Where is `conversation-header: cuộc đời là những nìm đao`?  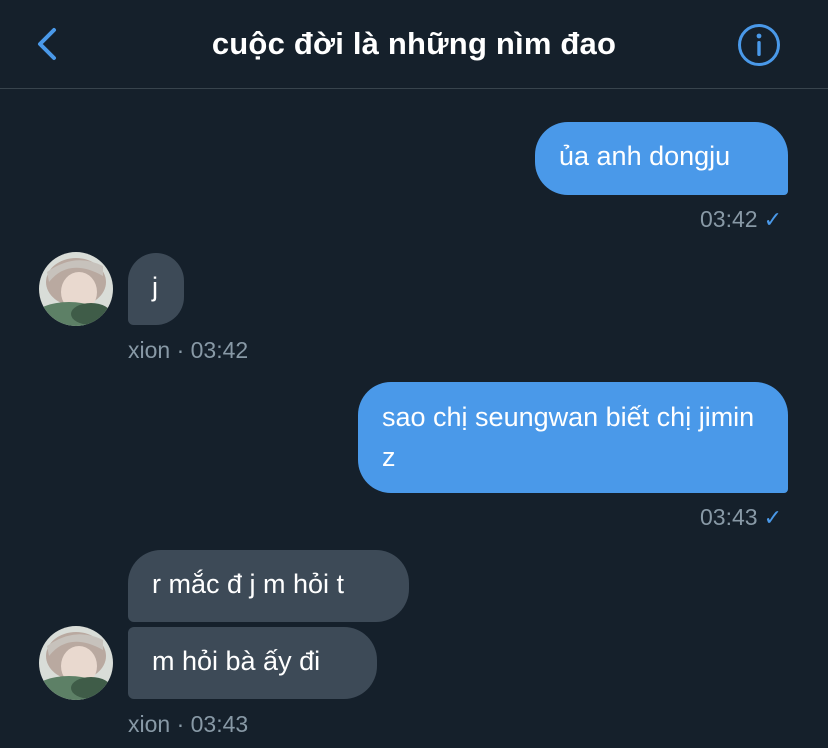
conversation-header: cuộc đời là những nìm đao is located at coordinates (414, 44).